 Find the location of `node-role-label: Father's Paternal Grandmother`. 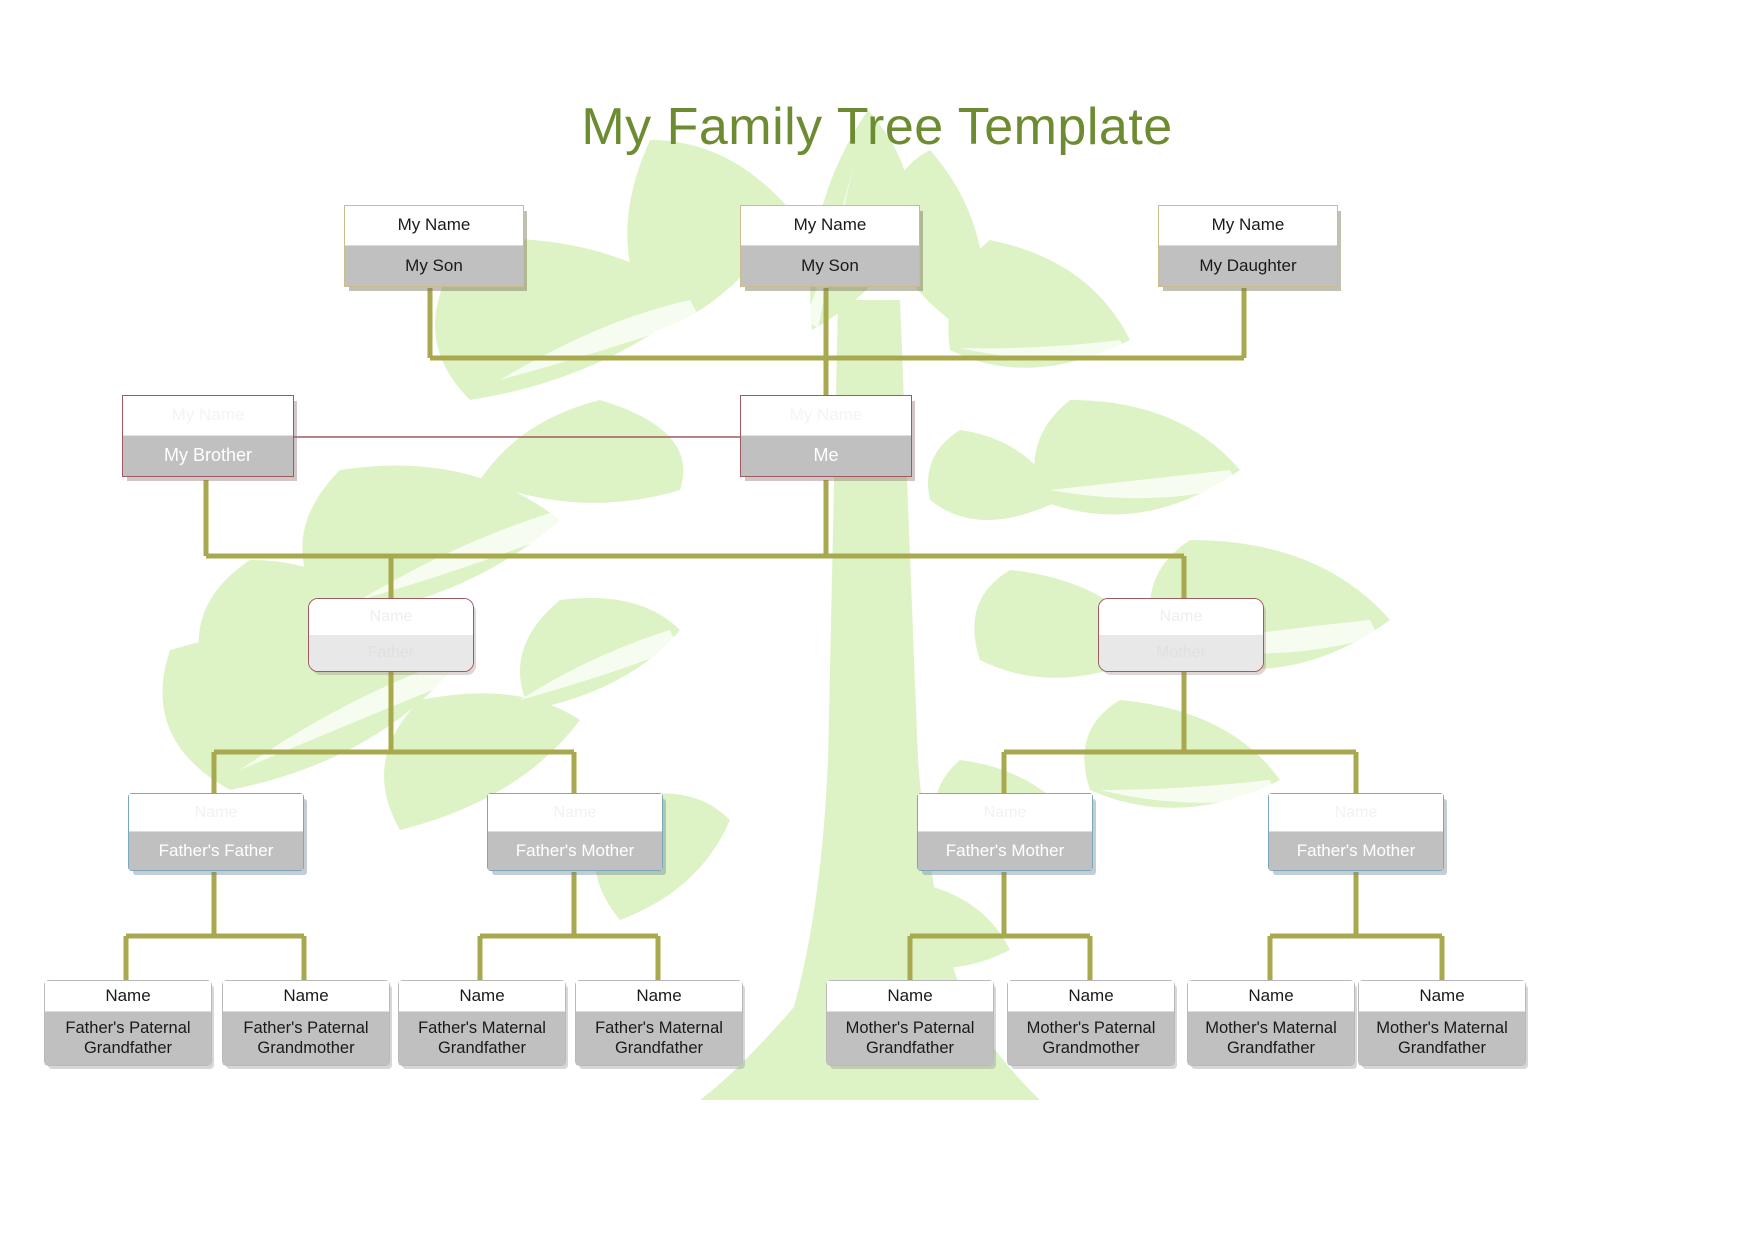

node-role-label: Father's Paternal Grandmother is located at coordinates (306, 1038).